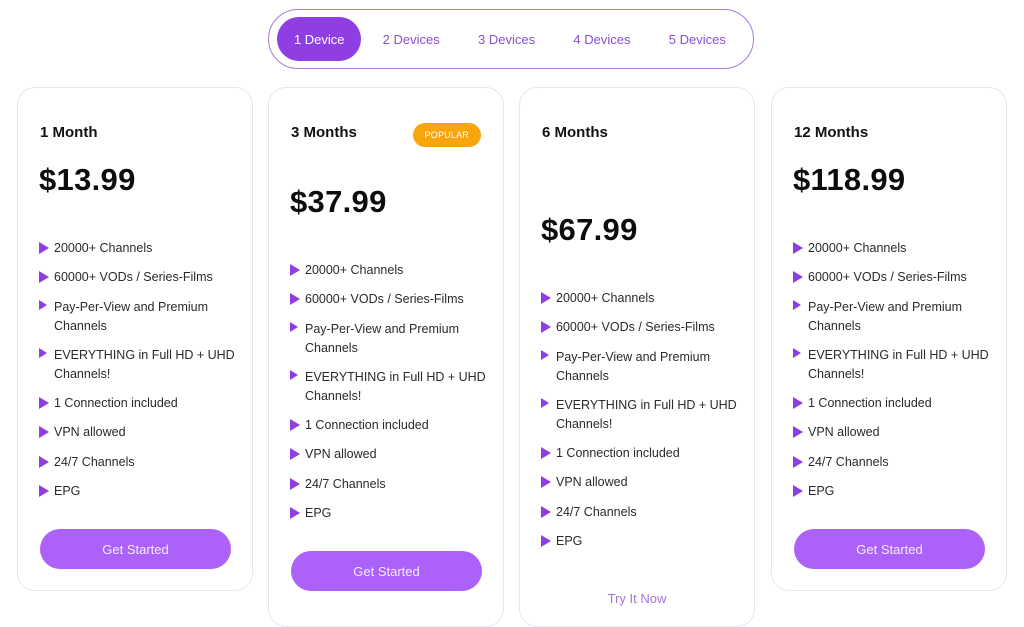 The width and height of the screenshot is (1024, 627). Describe the element at coordinates (589, 229) in the screenshot. I see `plan-price: $67.99` at that location.